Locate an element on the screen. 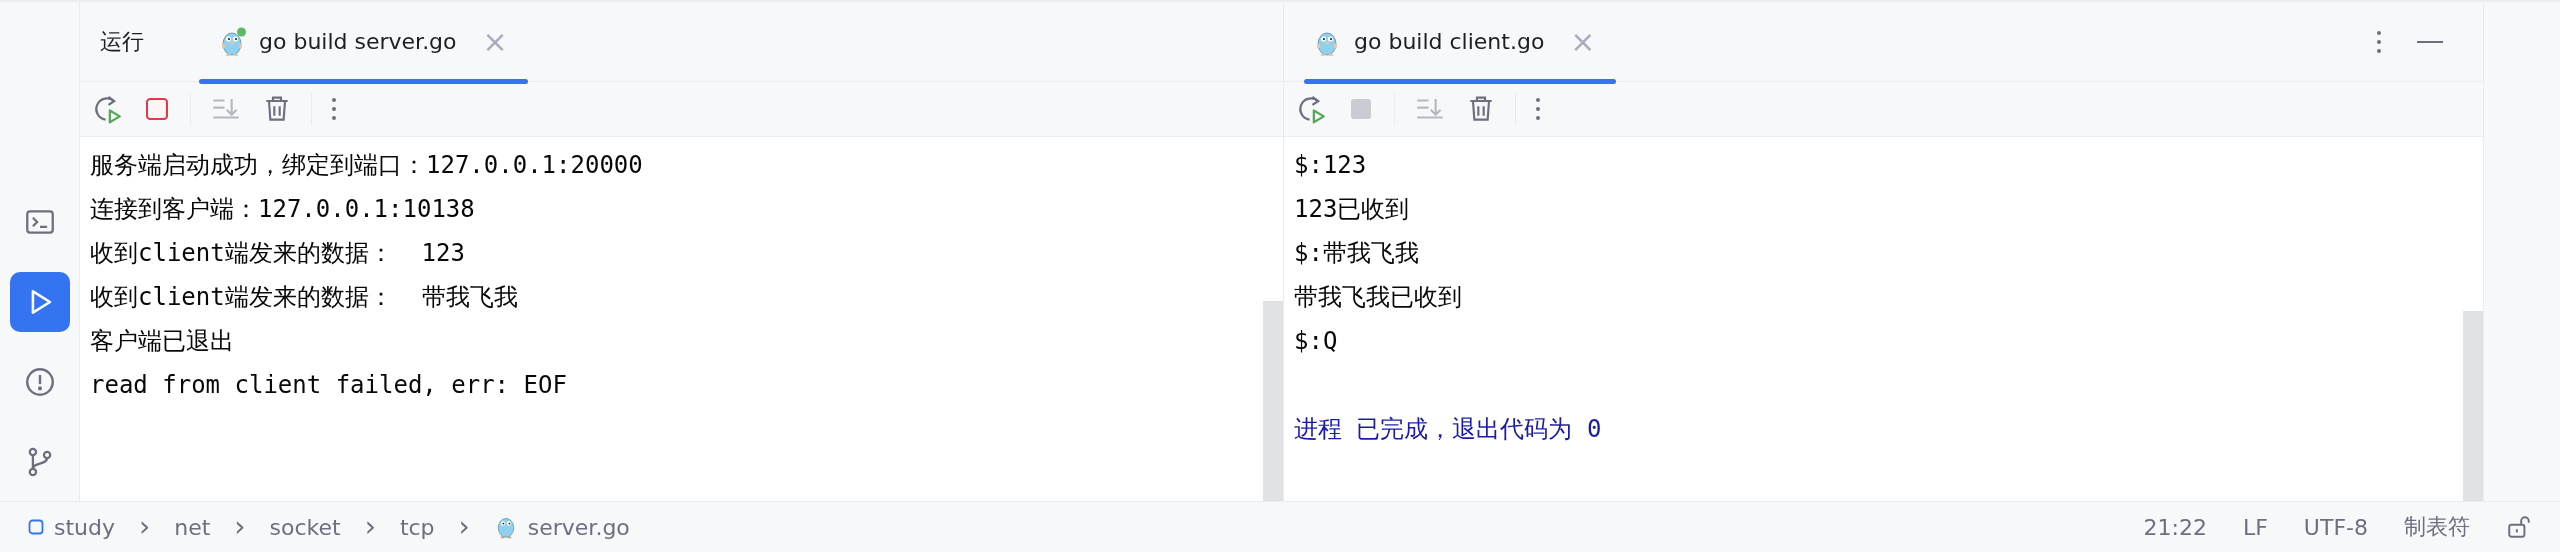 Image resolution: width=2560 pixels, height=552 pixels. console-line: 服务端启动成功，绑定到端口：127.0.0.1:20000 is located at coordinates (366, 165).